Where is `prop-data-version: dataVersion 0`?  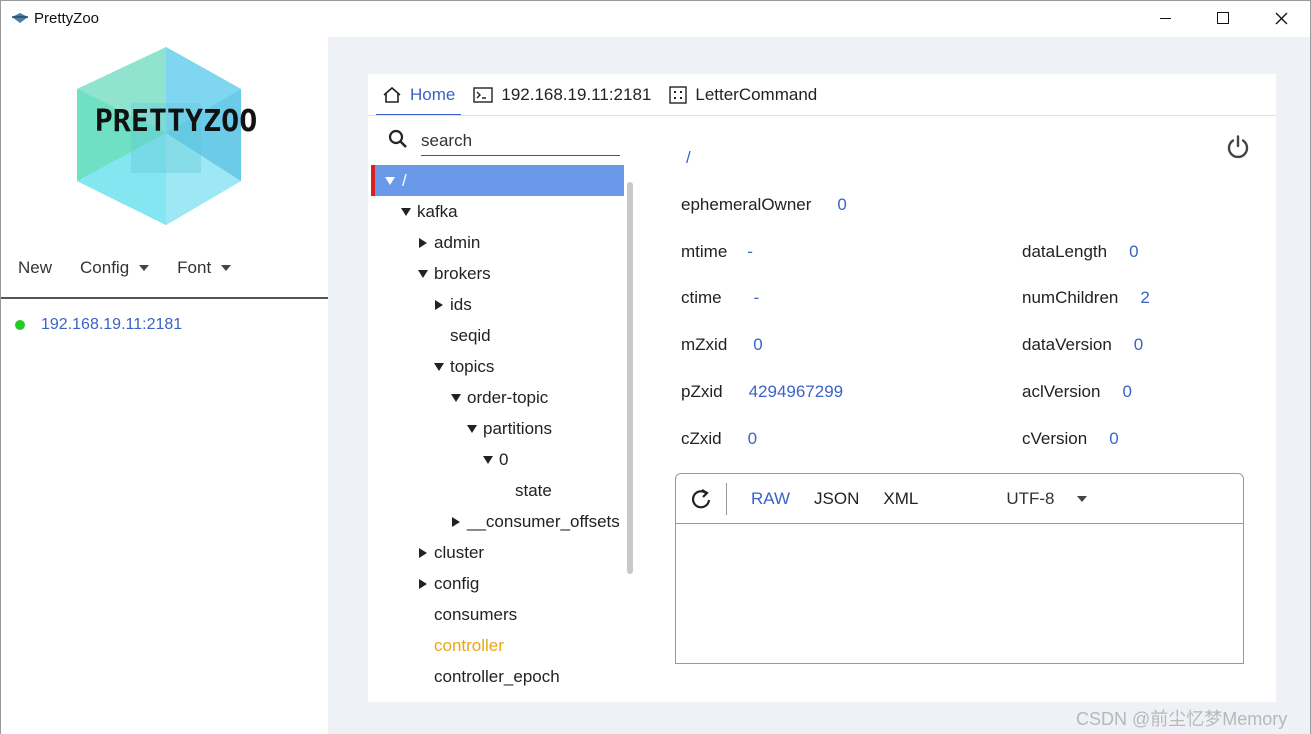
prop-data-version: dataVersion 0 is located at coordinates (1082, 345).